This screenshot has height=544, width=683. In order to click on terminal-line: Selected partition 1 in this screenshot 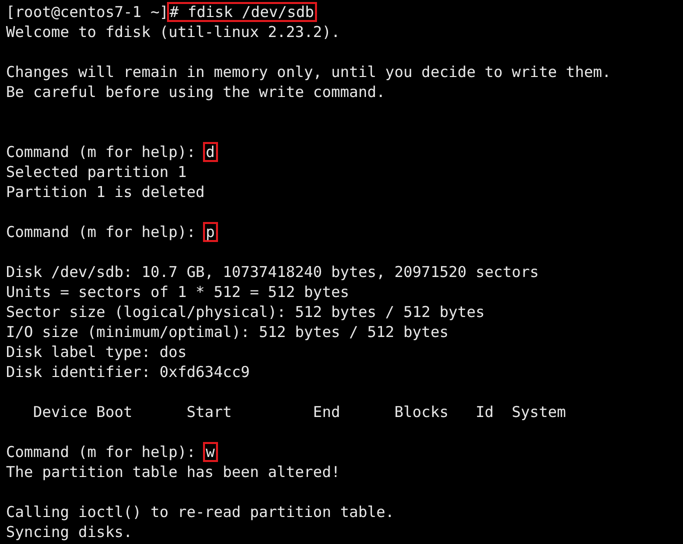, I will do `click(96, 172)`.